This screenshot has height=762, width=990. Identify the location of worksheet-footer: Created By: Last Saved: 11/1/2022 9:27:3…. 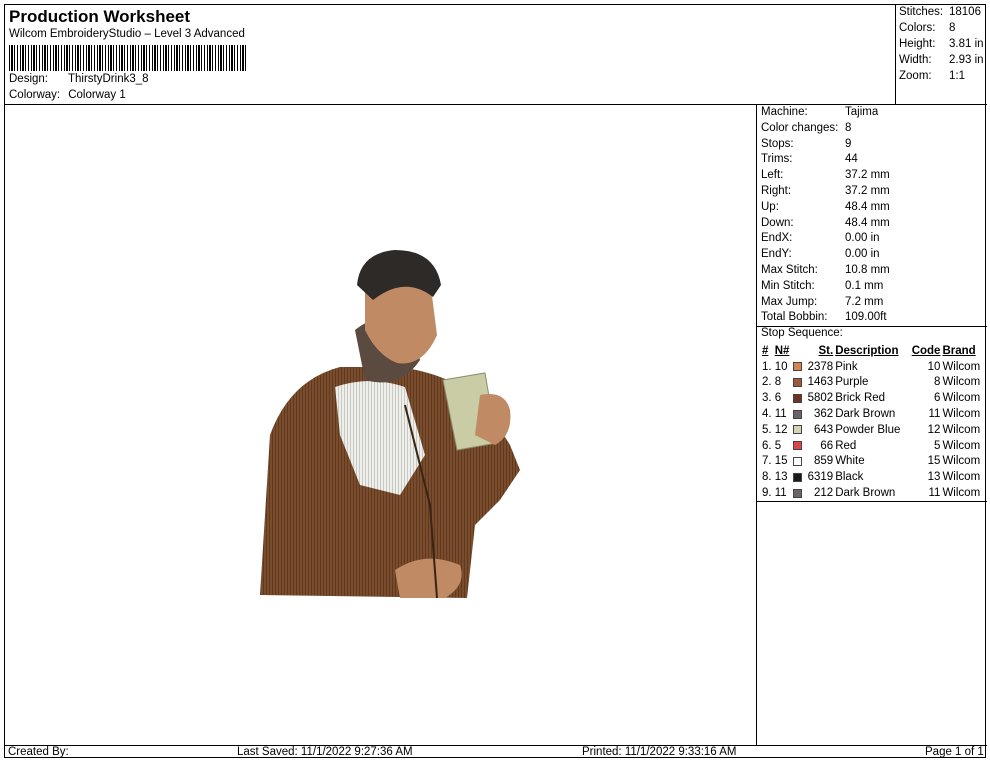
(496, 752).